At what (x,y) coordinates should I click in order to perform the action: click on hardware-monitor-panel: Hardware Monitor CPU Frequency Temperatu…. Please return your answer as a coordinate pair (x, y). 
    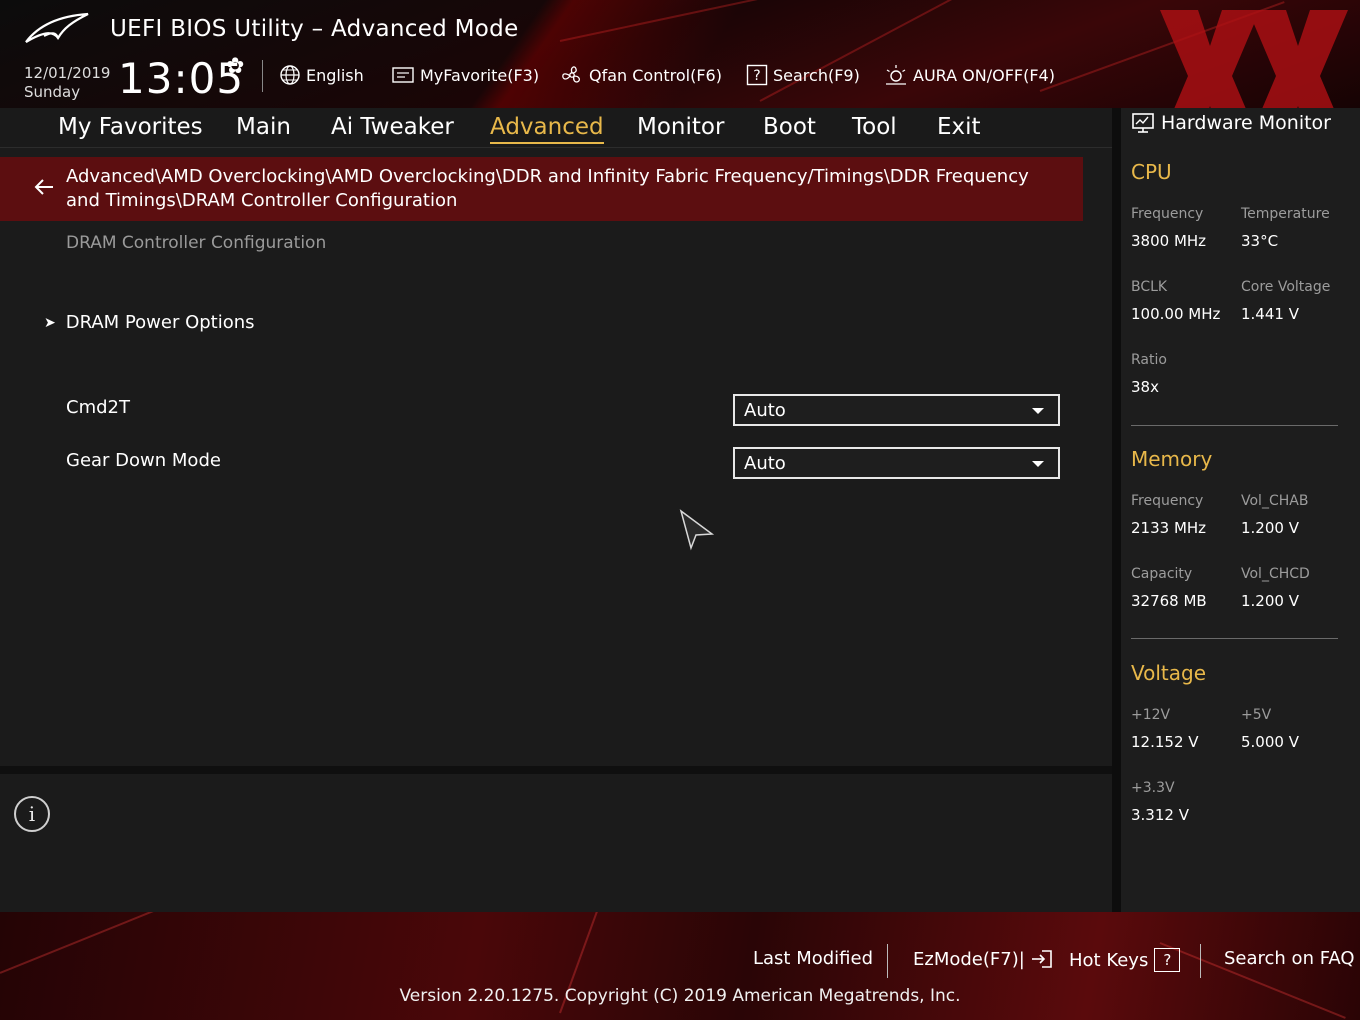
    Looking at the image, I should click on (1240, 510).